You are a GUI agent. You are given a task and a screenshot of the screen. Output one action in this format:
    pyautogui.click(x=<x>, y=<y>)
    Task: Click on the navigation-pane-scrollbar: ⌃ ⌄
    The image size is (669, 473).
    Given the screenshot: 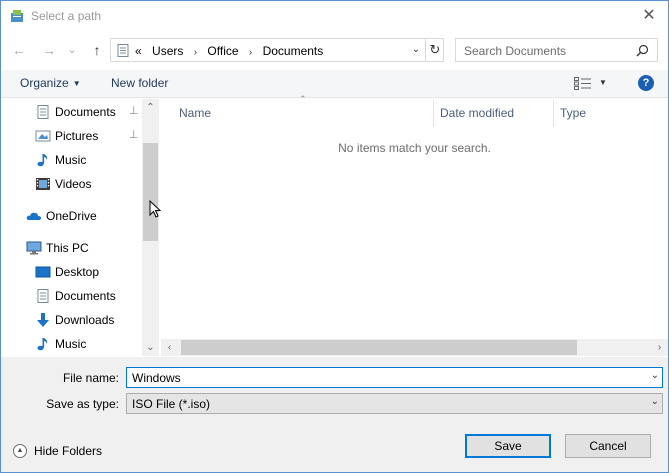 What is the action you would take?
    pyautogui.click(x=150, y=227)
    